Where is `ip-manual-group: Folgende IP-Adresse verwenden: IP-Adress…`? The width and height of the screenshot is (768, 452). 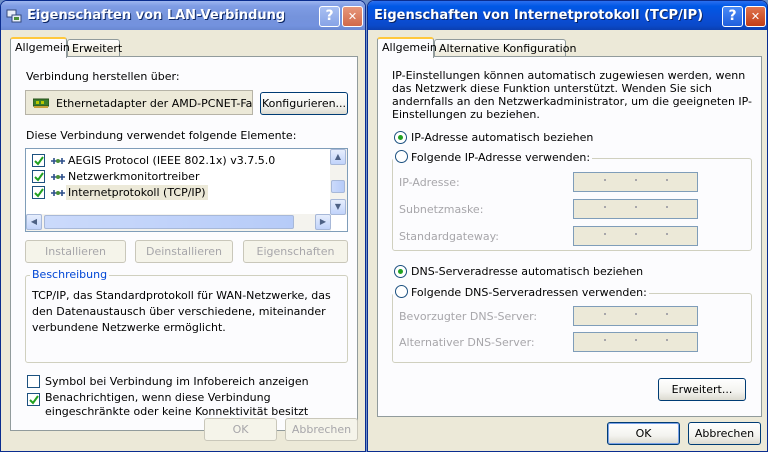 ip-manual-group: Folgende IP-Adresse verwenden: IP-Adress… is located at coordinates (572, 200).